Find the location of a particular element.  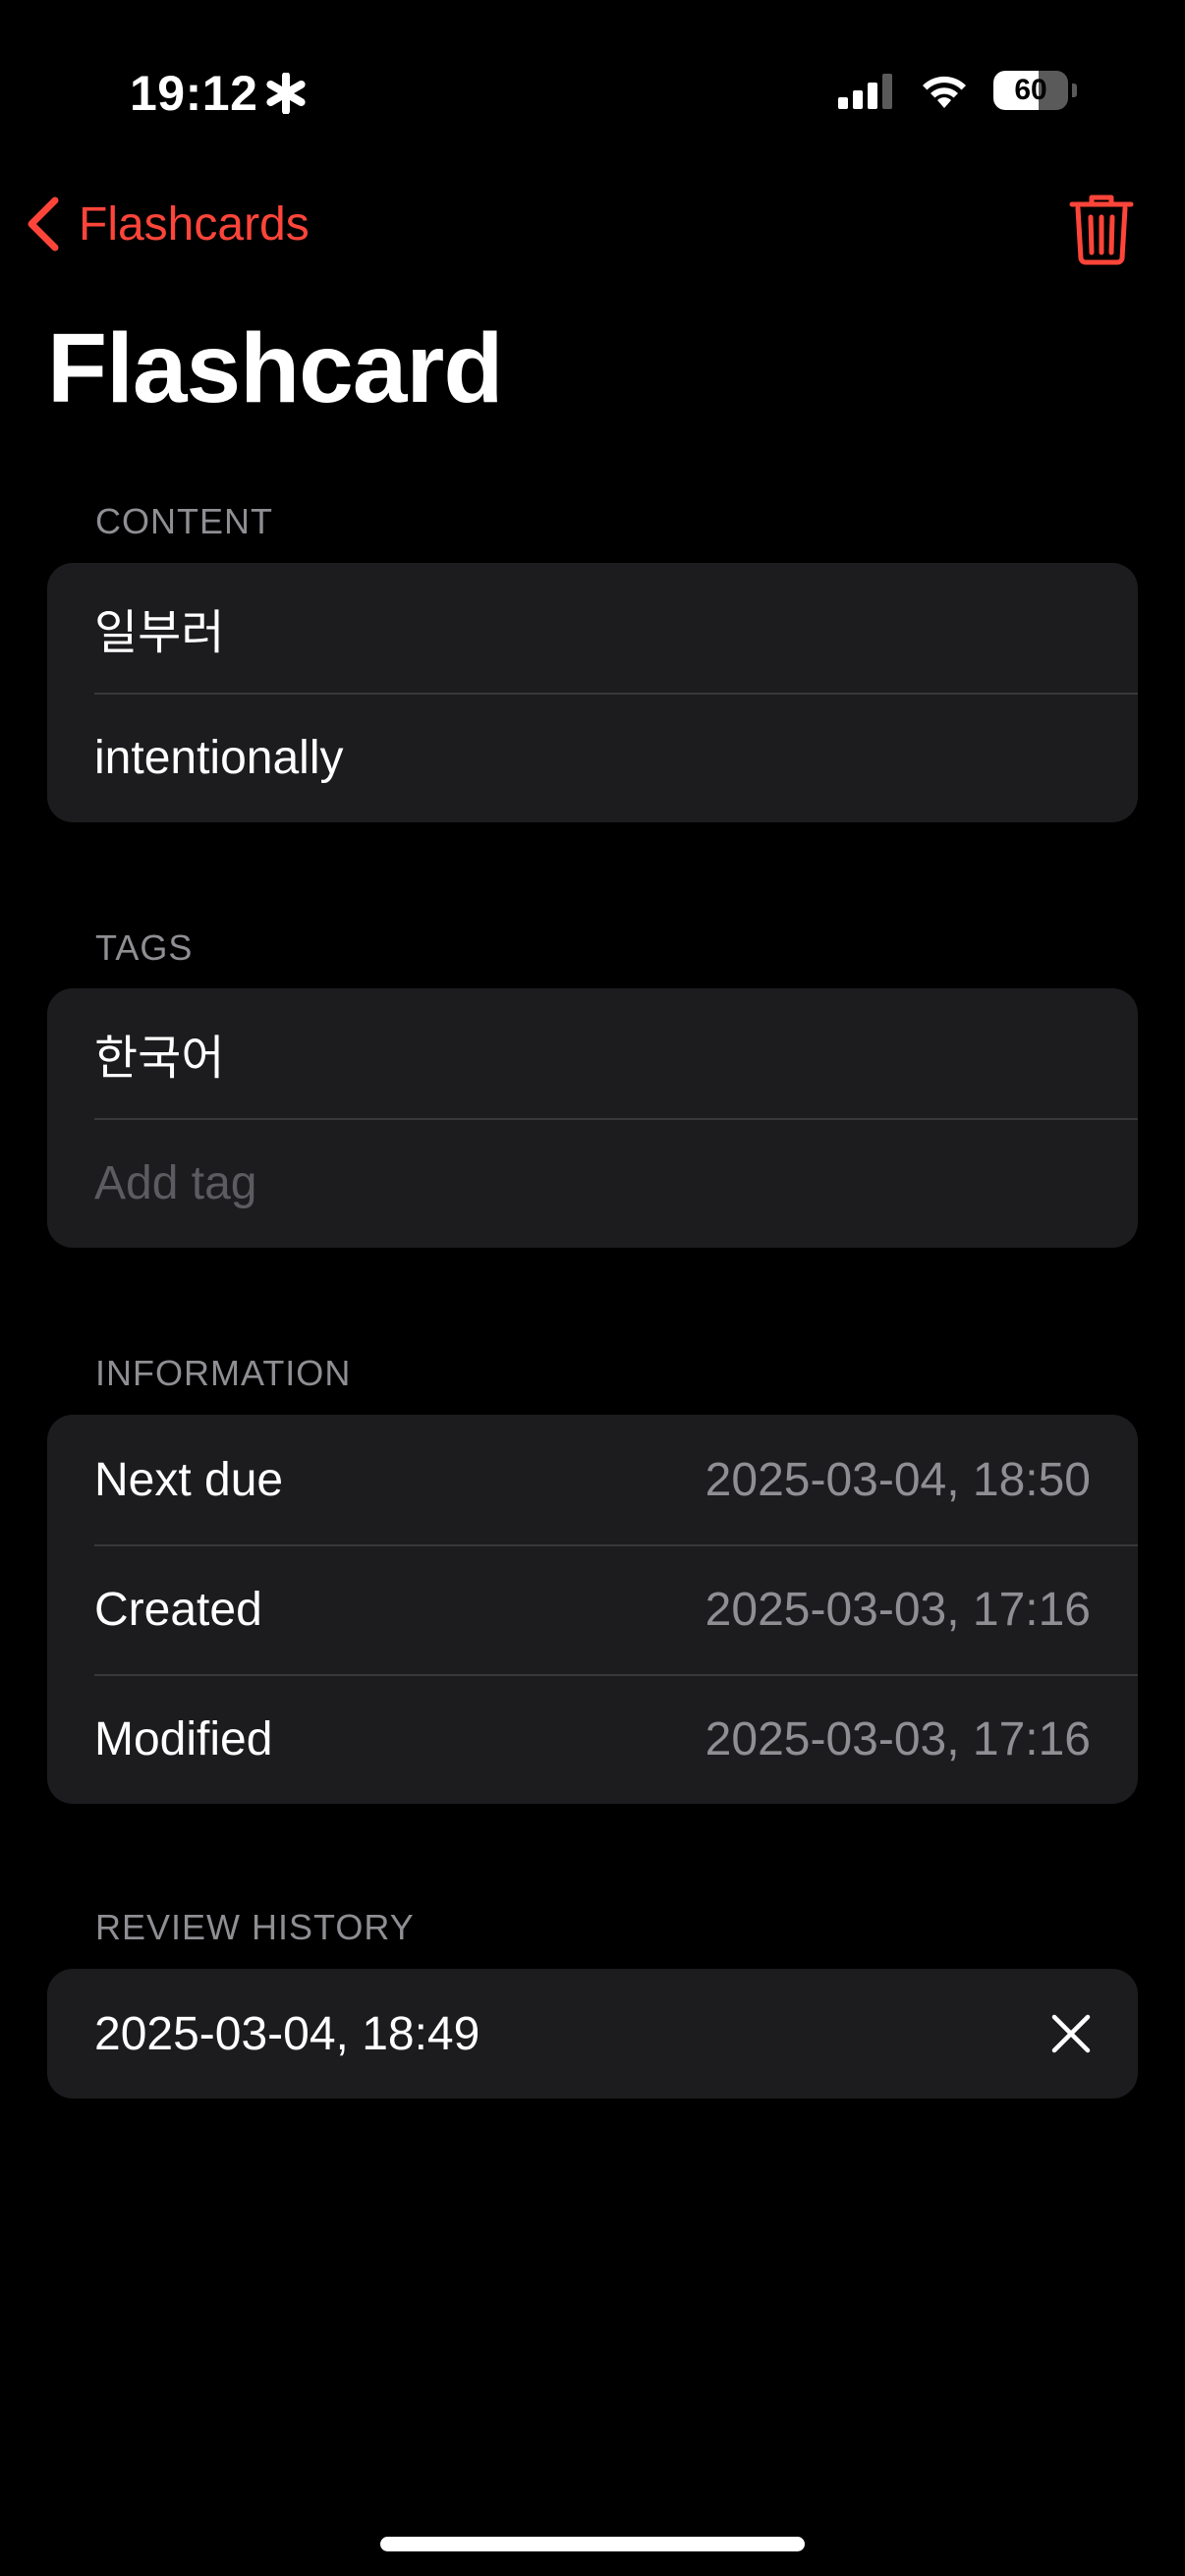

review-history-group: 2025-03-04, 18:49 is located at coordinates (592, 2034).